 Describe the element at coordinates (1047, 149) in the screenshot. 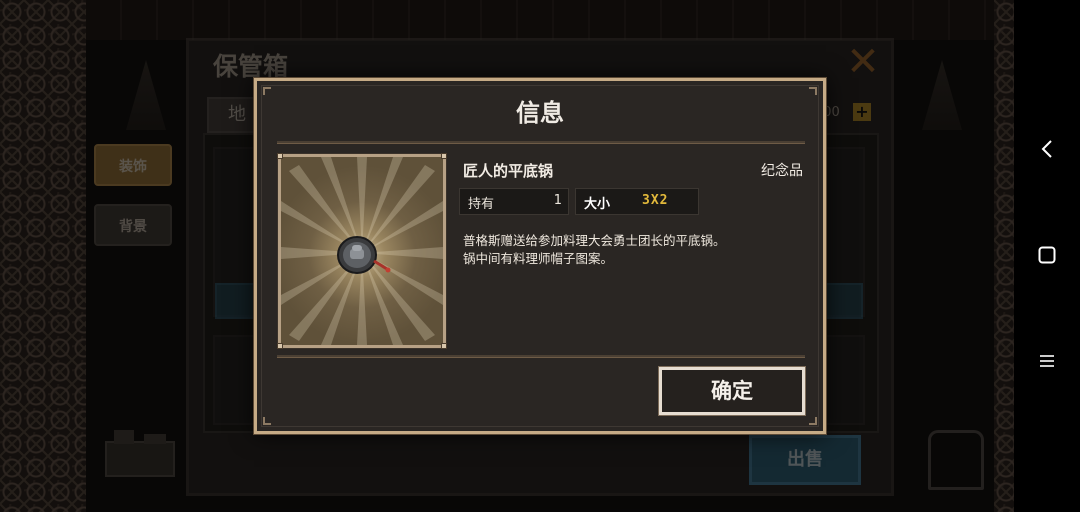

I see `back-icon` at that location.